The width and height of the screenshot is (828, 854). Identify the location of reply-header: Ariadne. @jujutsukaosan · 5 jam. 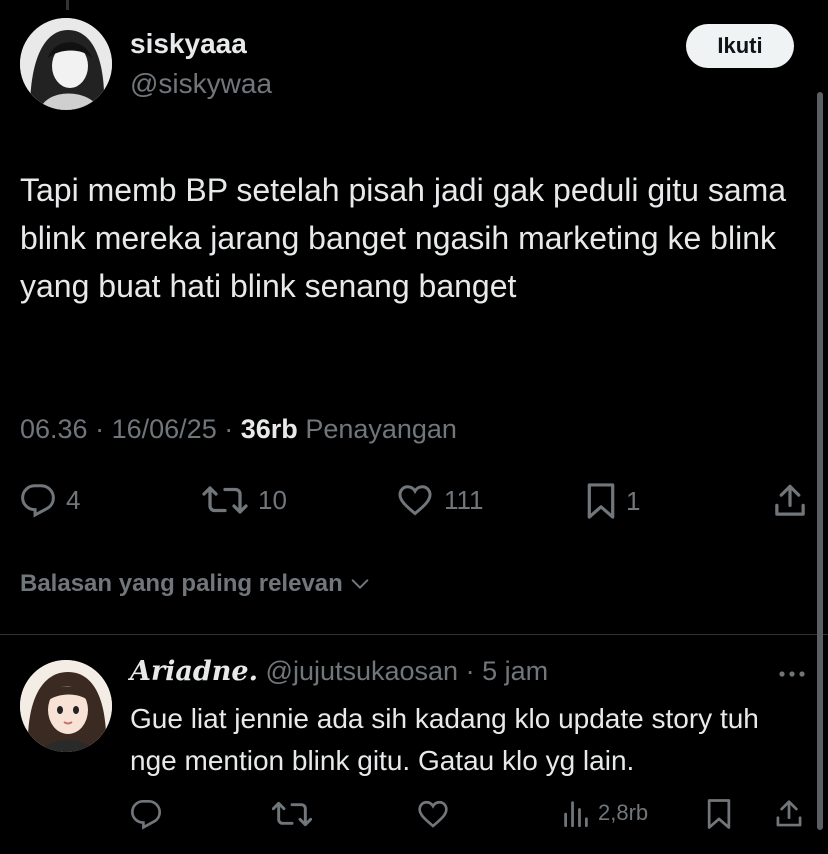
(339, 671).